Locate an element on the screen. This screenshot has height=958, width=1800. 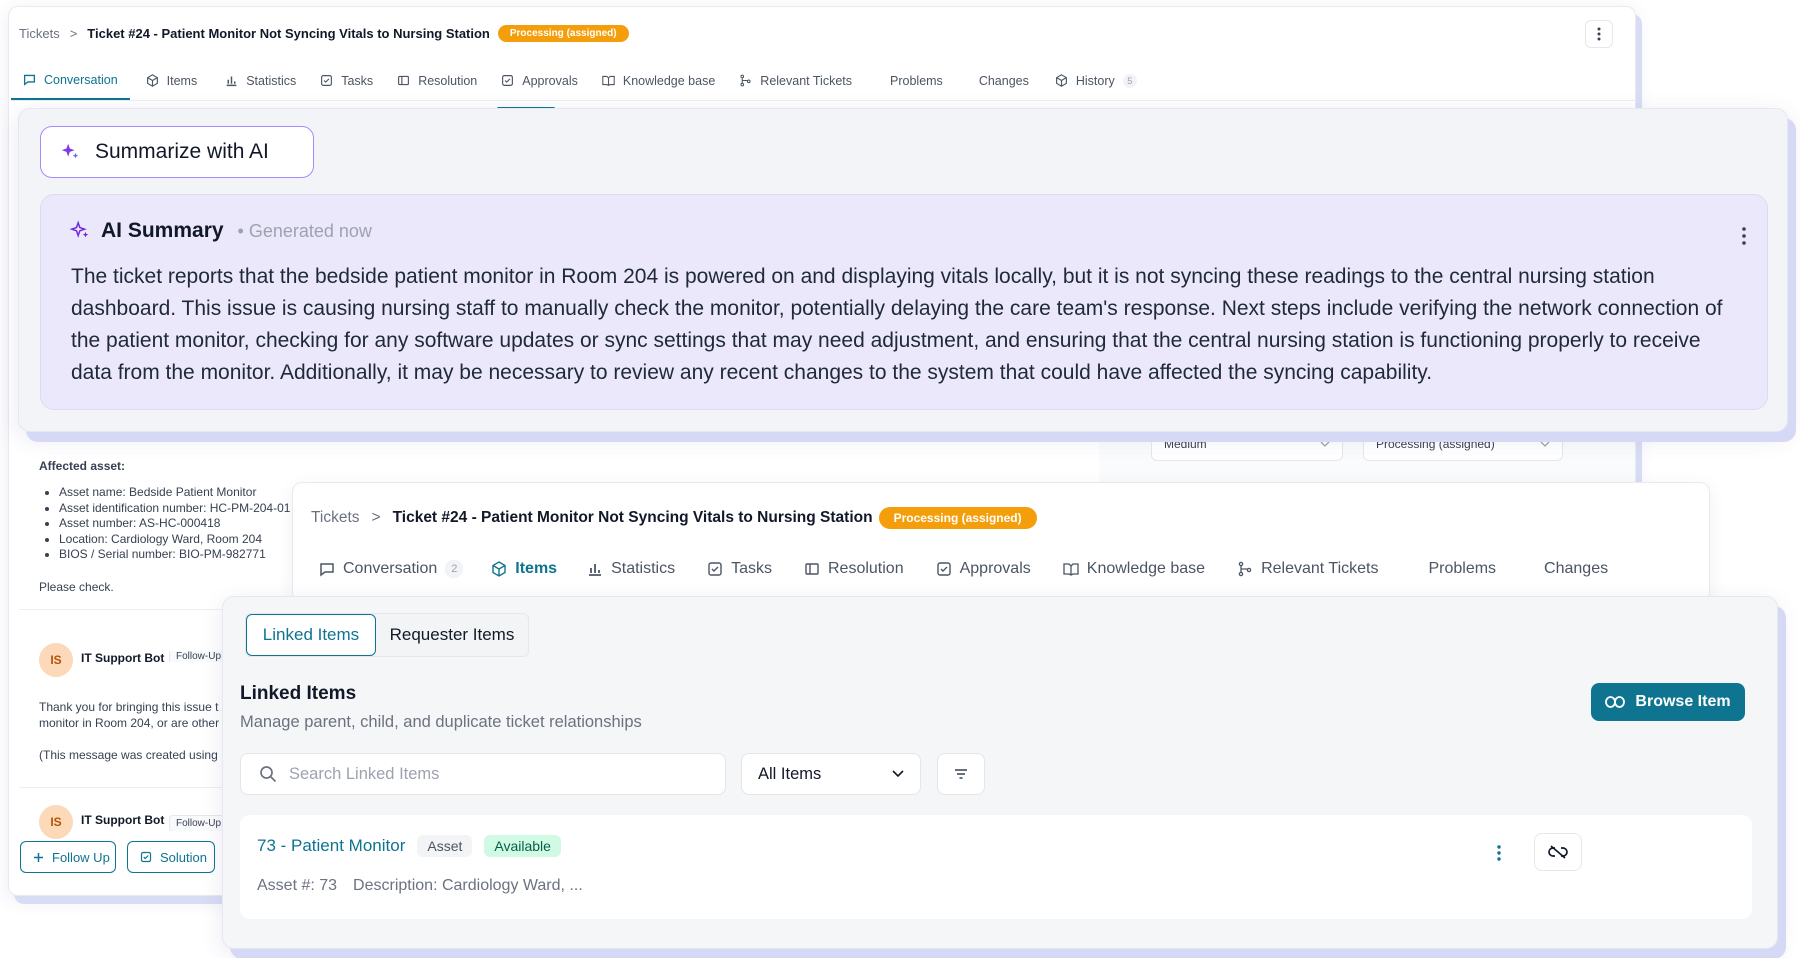
reply-note: (This message was created using is located at coordinates (128, 755).